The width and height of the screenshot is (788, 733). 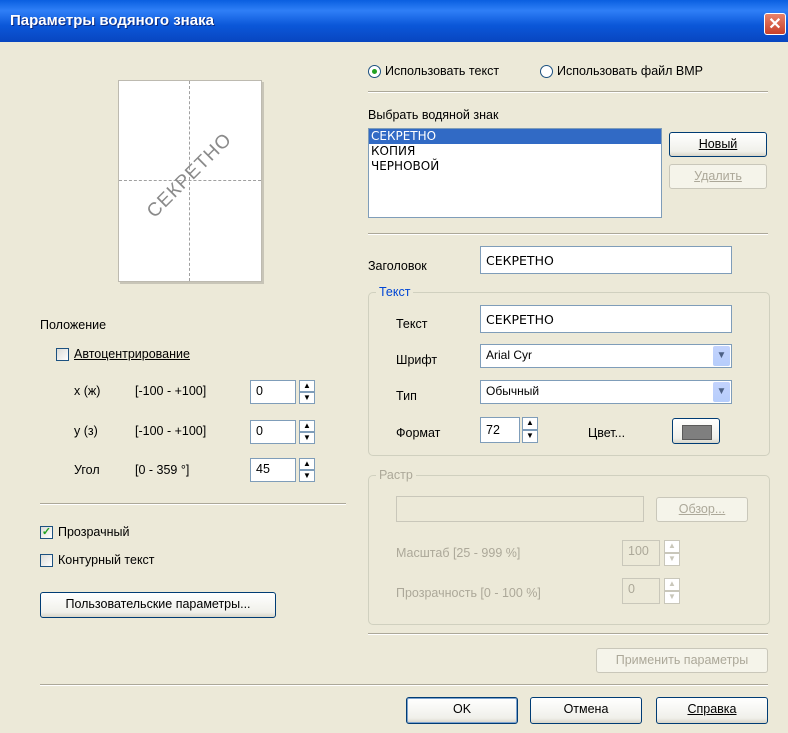 What do you see at coordinates (307, 464) in the screenshot?
I see `angle-spin-up-icon: ▲` at bounding box center [307, 464].